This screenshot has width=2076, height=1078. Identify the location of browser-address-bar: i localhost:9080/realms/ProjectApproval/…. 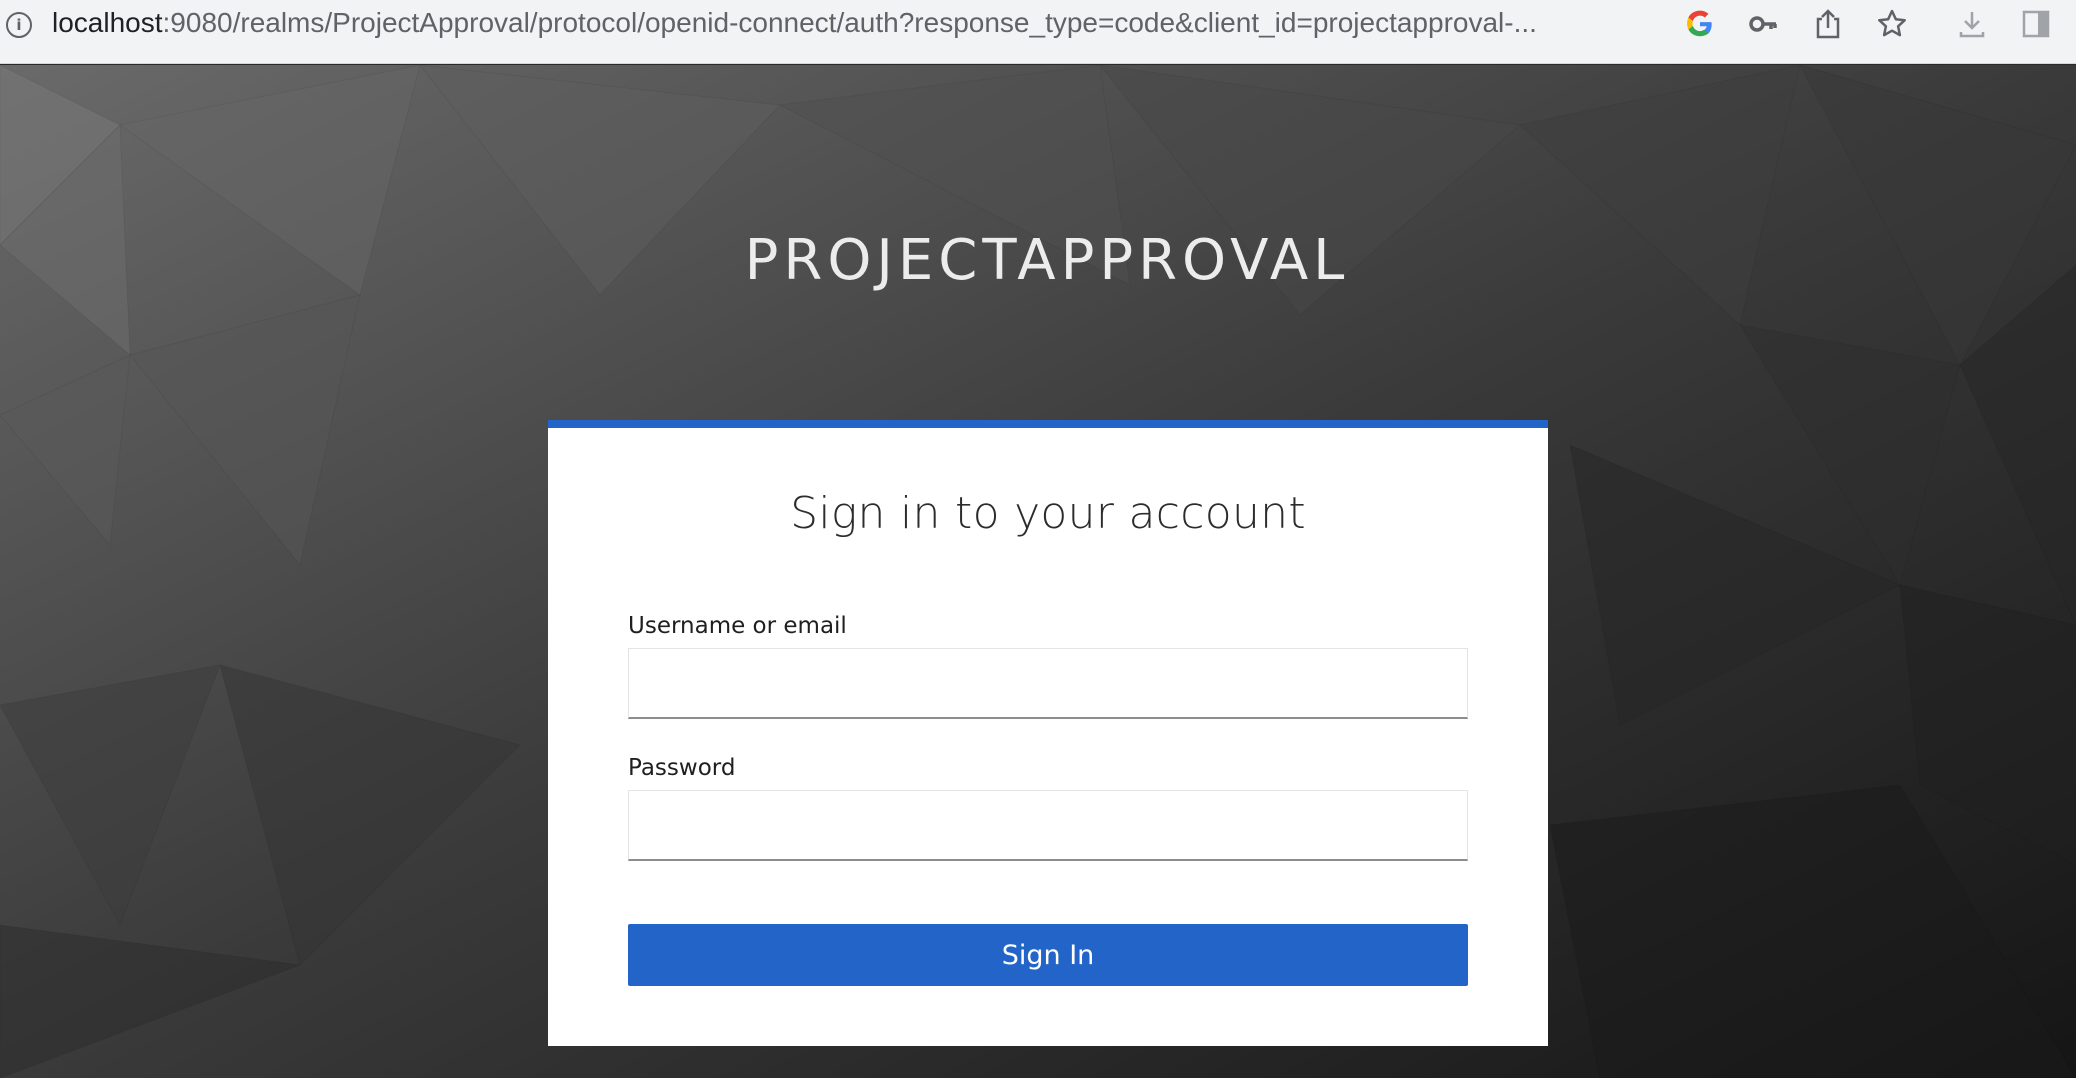
(1038, 32).